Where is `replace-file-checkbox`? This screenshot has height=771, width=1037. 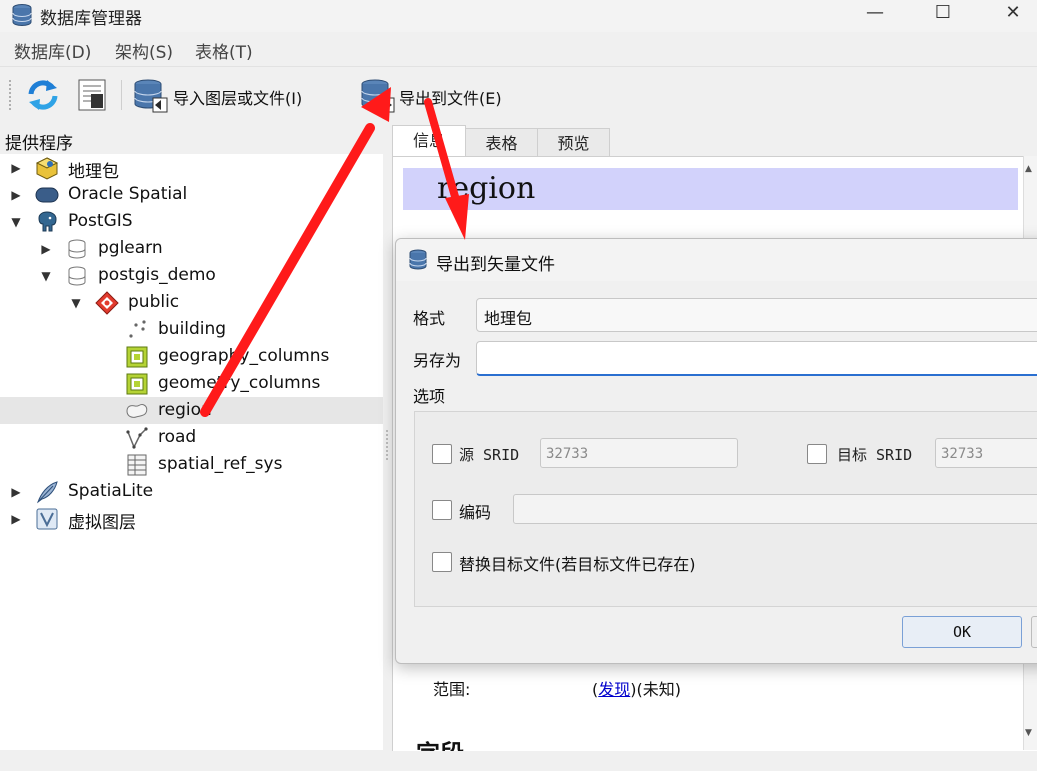
replace-file-checkbox is located at coordinates (442, 562).